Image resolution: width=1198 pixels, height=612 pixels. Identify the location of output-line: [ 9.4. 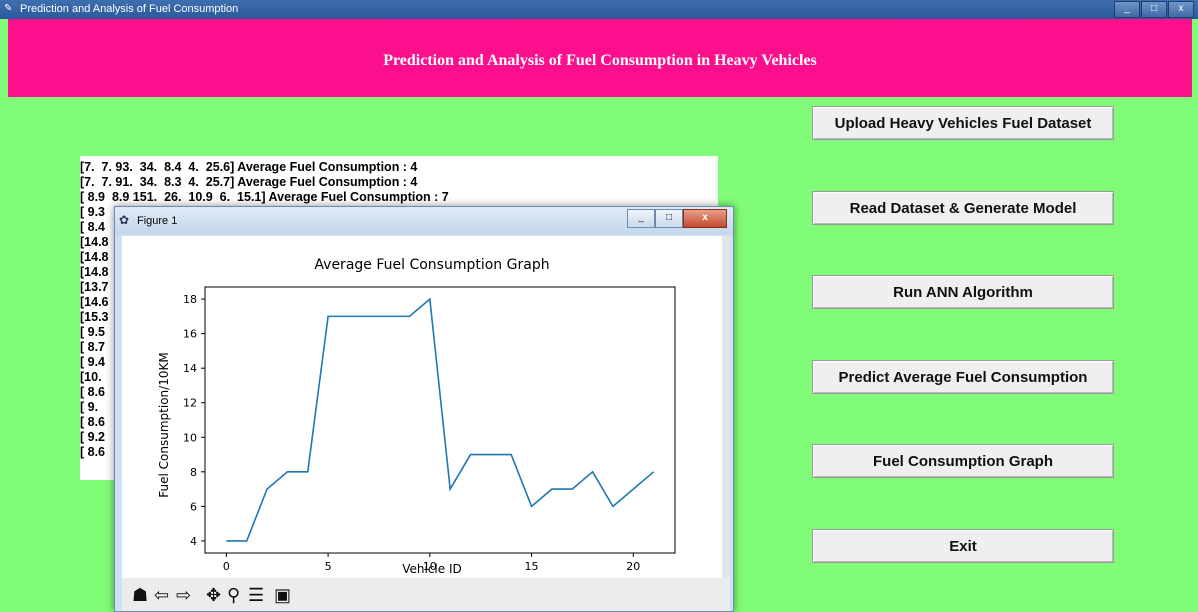
(93, 362).